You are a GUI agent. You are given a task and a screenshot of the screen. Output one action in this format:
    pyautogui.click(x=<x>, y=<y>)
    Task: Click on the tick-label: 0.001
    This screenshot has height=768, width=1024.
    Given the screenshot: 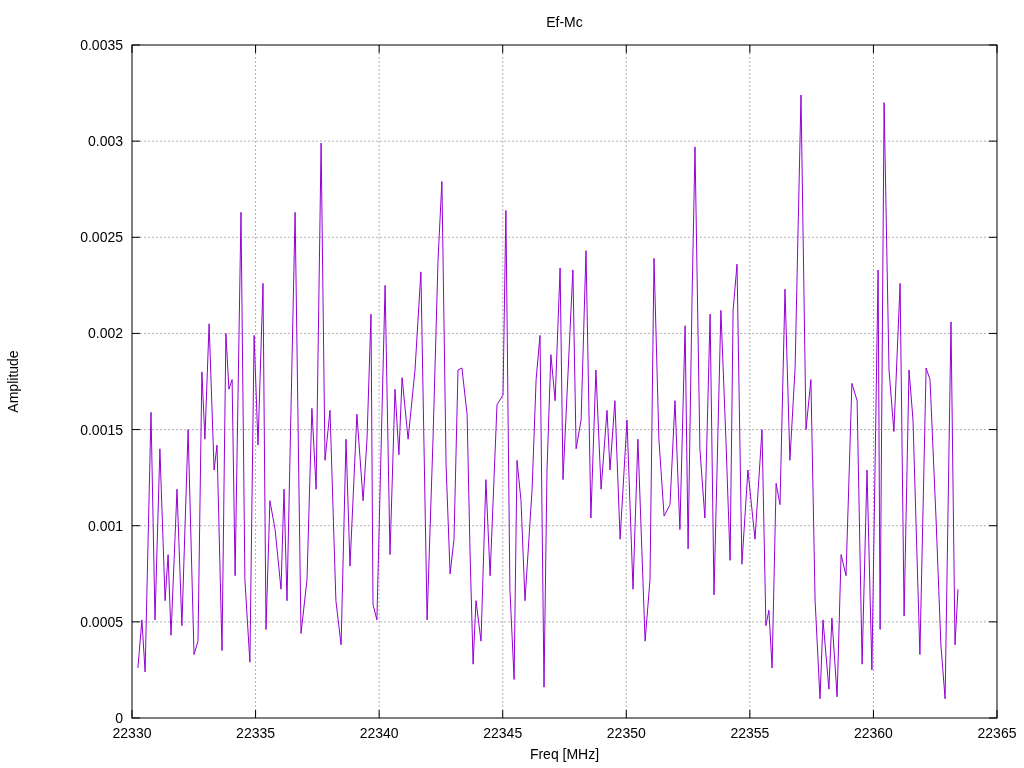 What is the action you would take?
    pyautogui.click(x=105, y=525)
    